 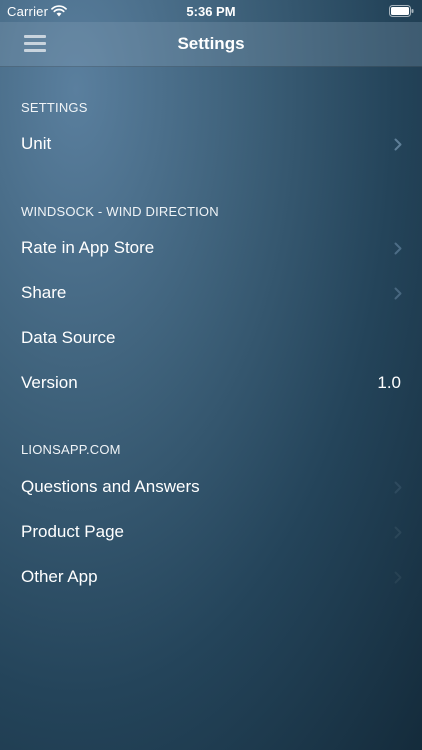 What do you see at coordinates (211, 248) in the screenshot?
I see `row-rate-in-app-store: Rate in App Store` at bounding box center [211, 248].